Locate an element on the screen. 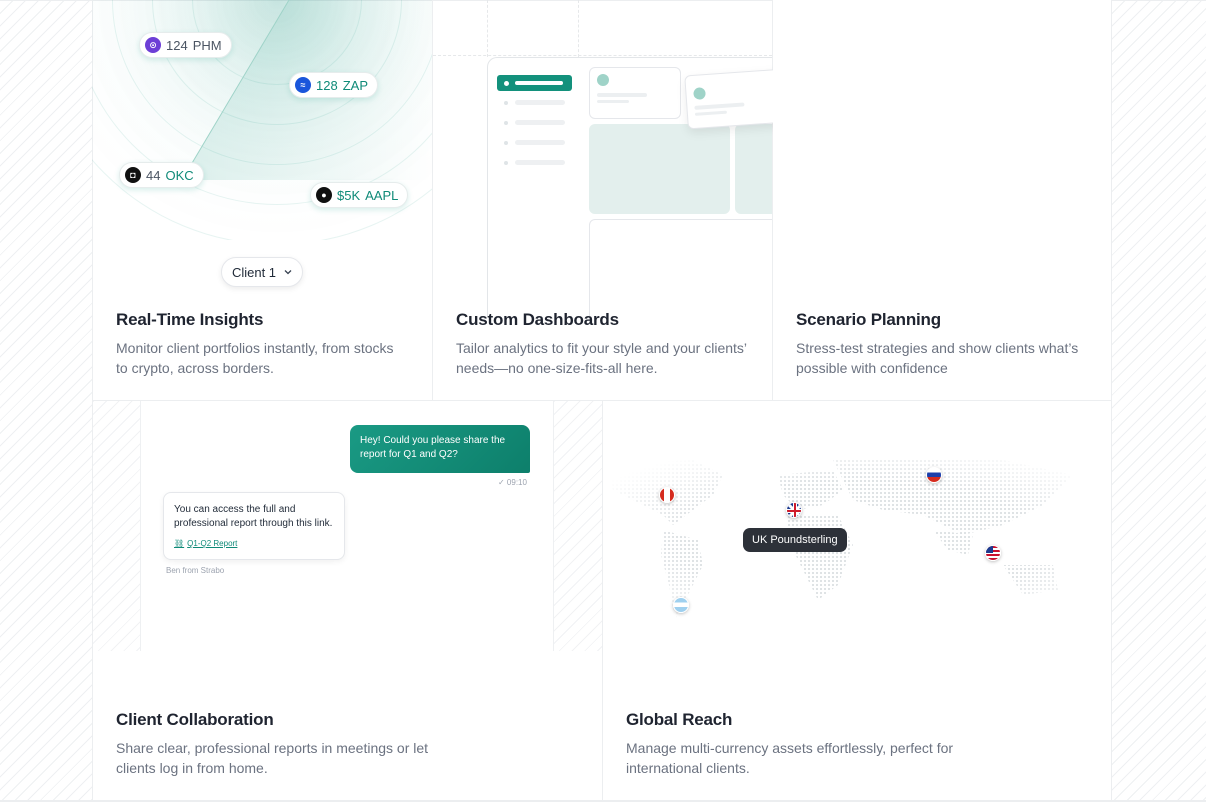 The height and width of the screenshot is (802, 1206). message-timestamp: ✓ 09:10 is located at coordinates (512, 482).